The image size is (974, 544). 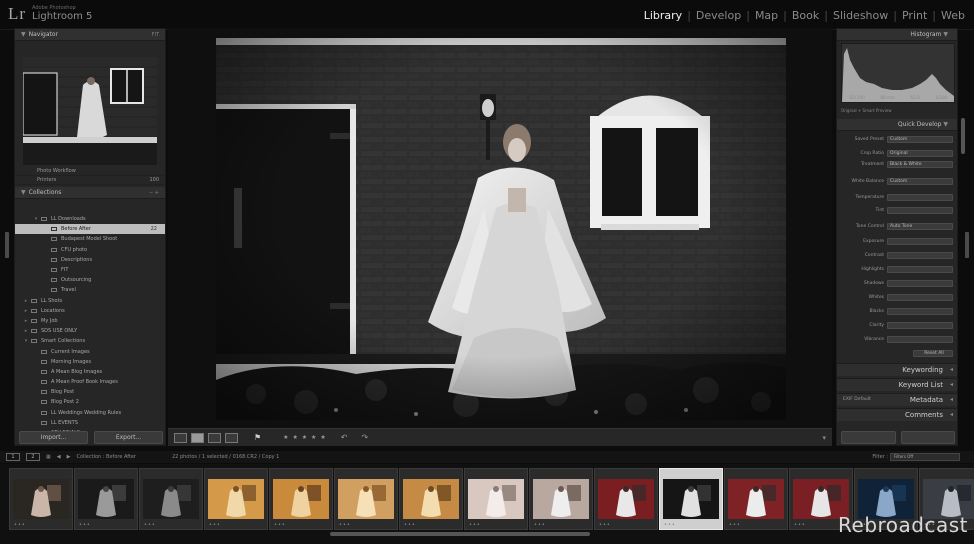 I want to click on histogram-header: Histogram ▼, so click(x=897, y=35).